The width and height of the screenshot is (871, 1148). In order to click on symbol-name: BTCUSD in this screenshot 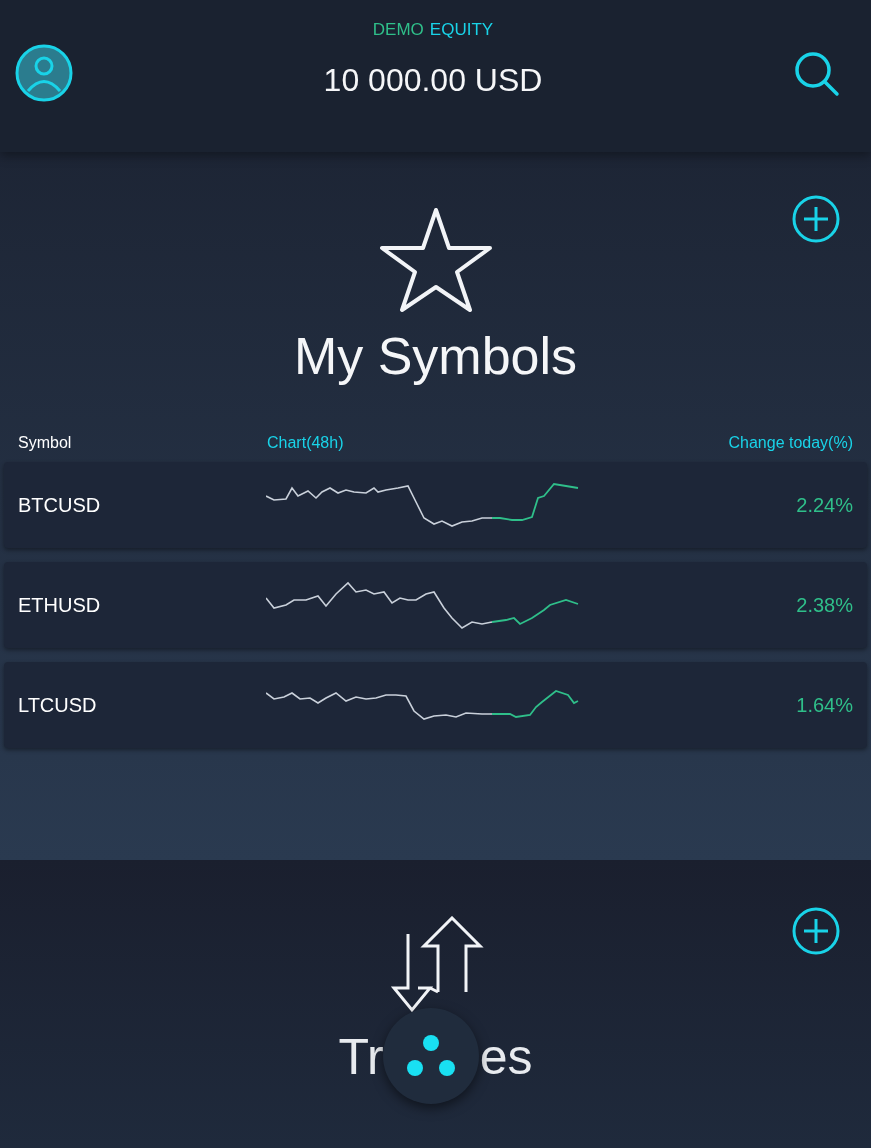, I will do `click(60, 505)`.